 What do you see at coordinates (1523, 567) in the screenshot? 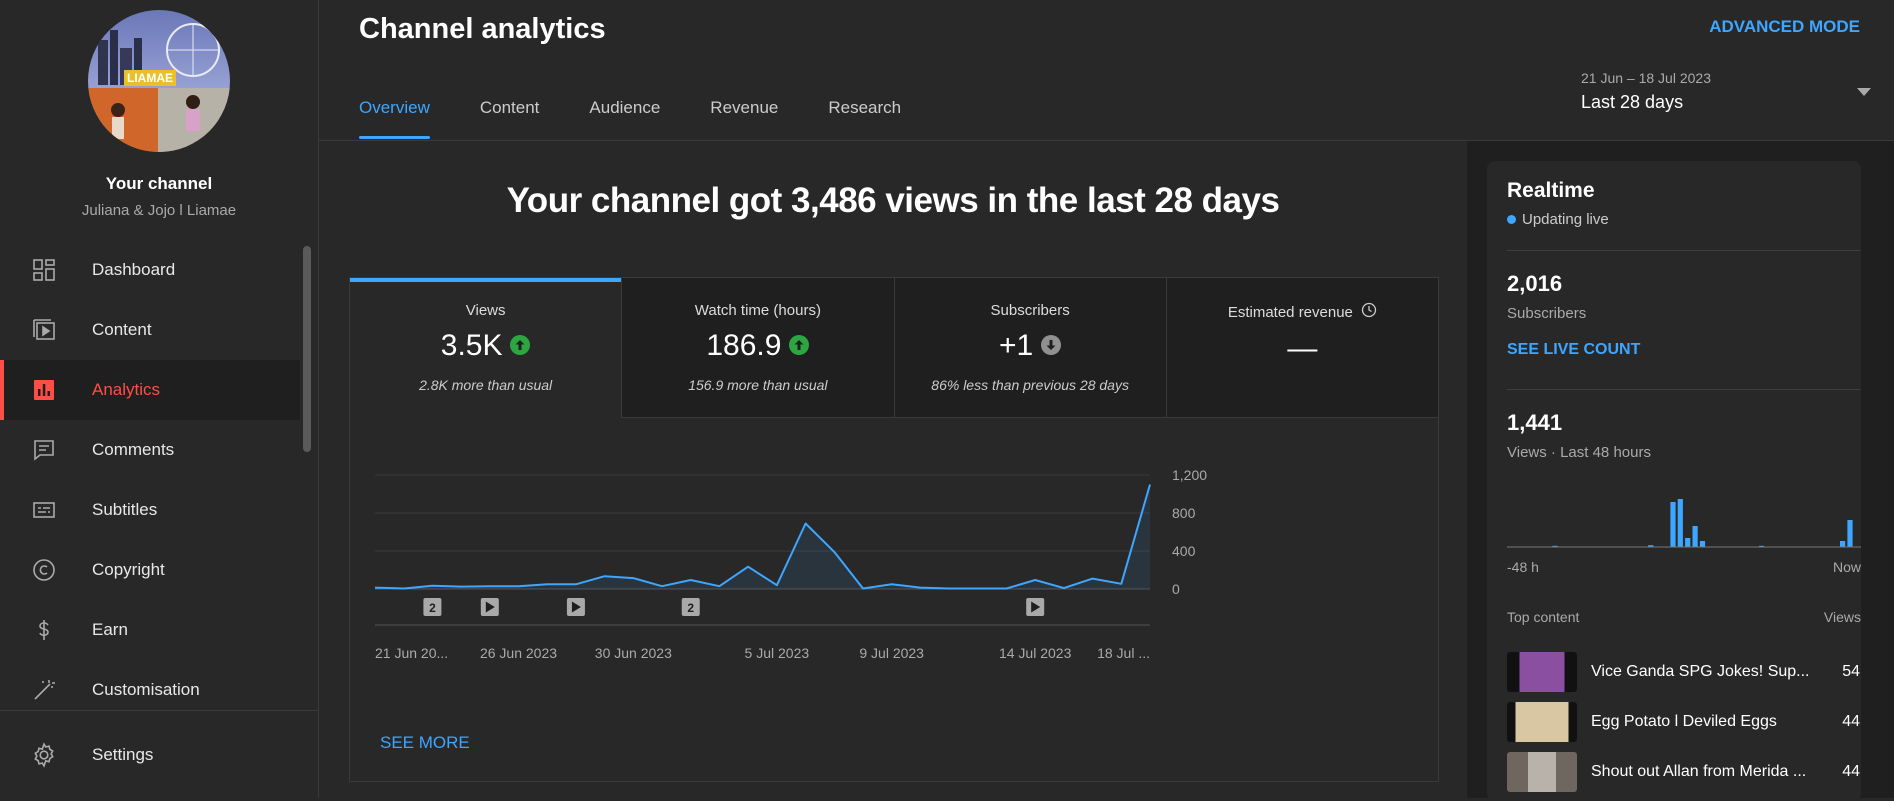
I see `realtime-axis-start: -48 h` at bounding box center [1523, 567].